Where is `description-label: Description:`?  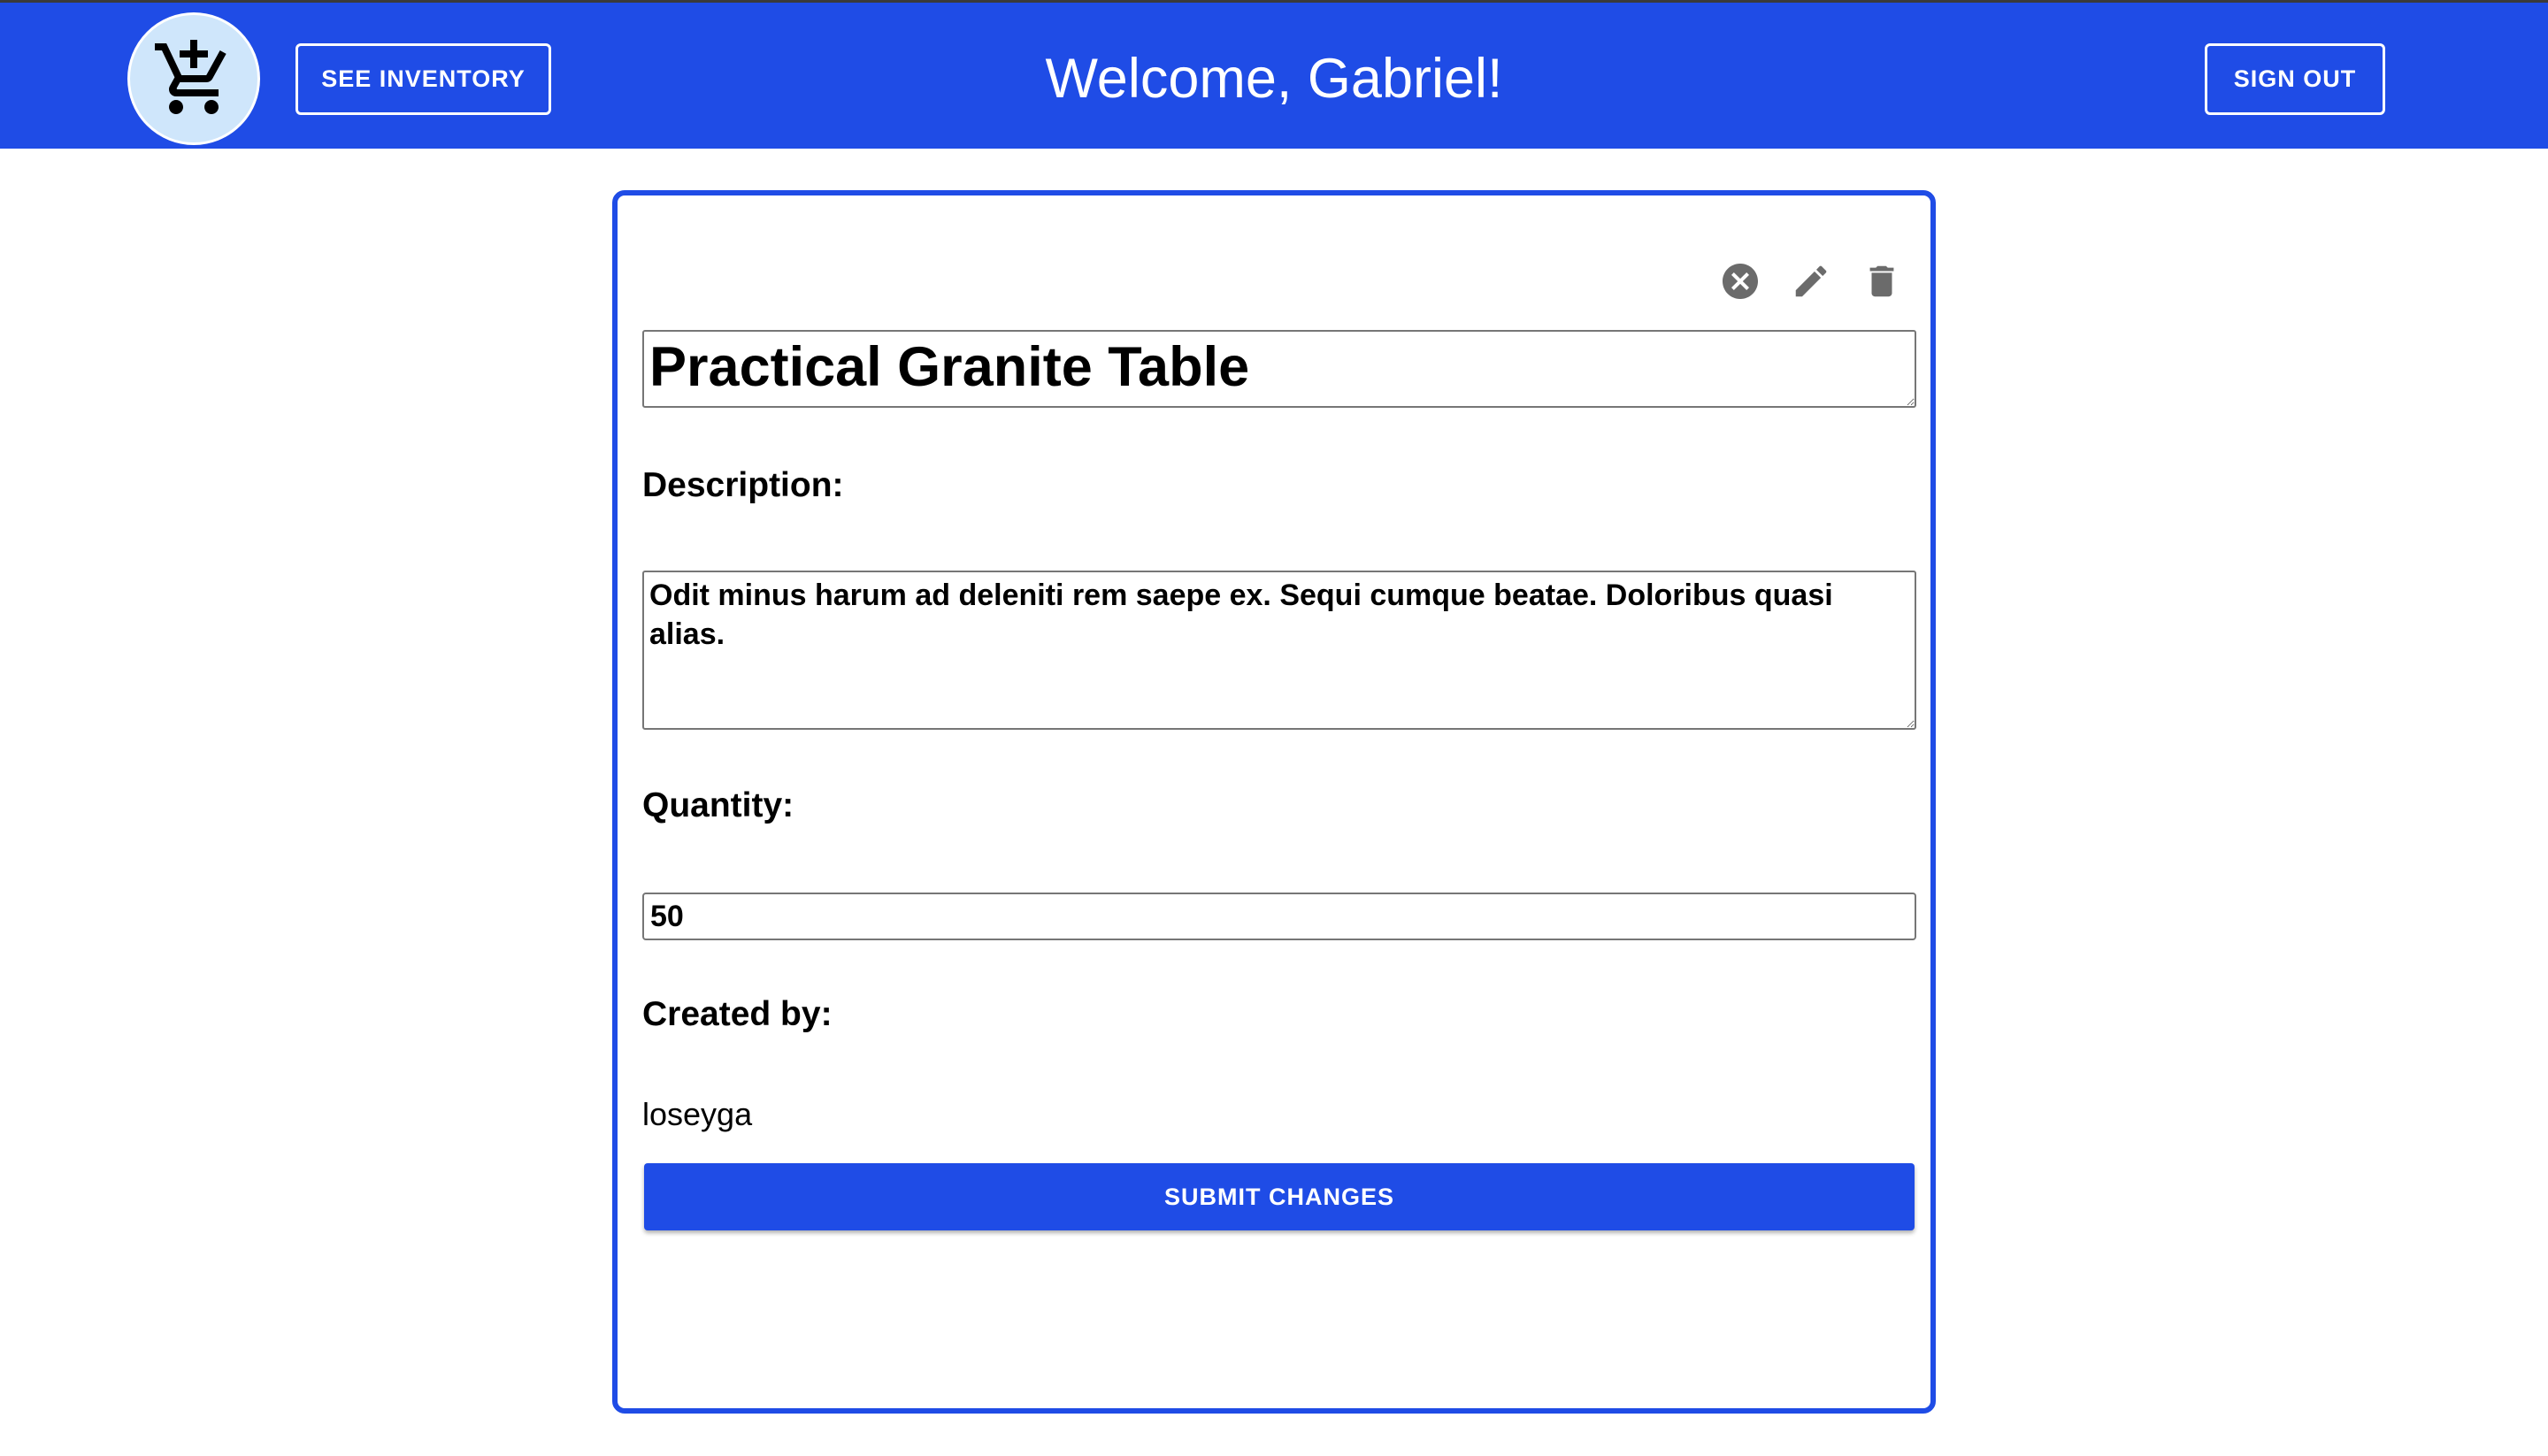
description-label: Description: is located at coordinates (743, 485).